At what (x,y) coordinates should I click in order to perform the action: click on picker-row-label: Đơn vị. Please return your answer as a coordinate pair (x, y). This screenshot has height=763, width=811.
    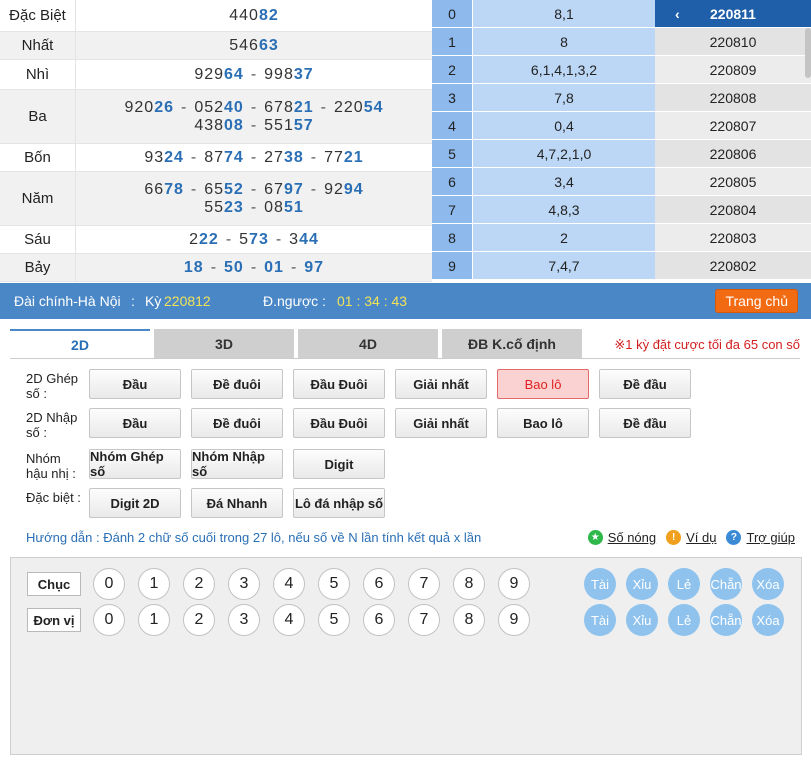
    Looking at the image, I should click on (54, 620).